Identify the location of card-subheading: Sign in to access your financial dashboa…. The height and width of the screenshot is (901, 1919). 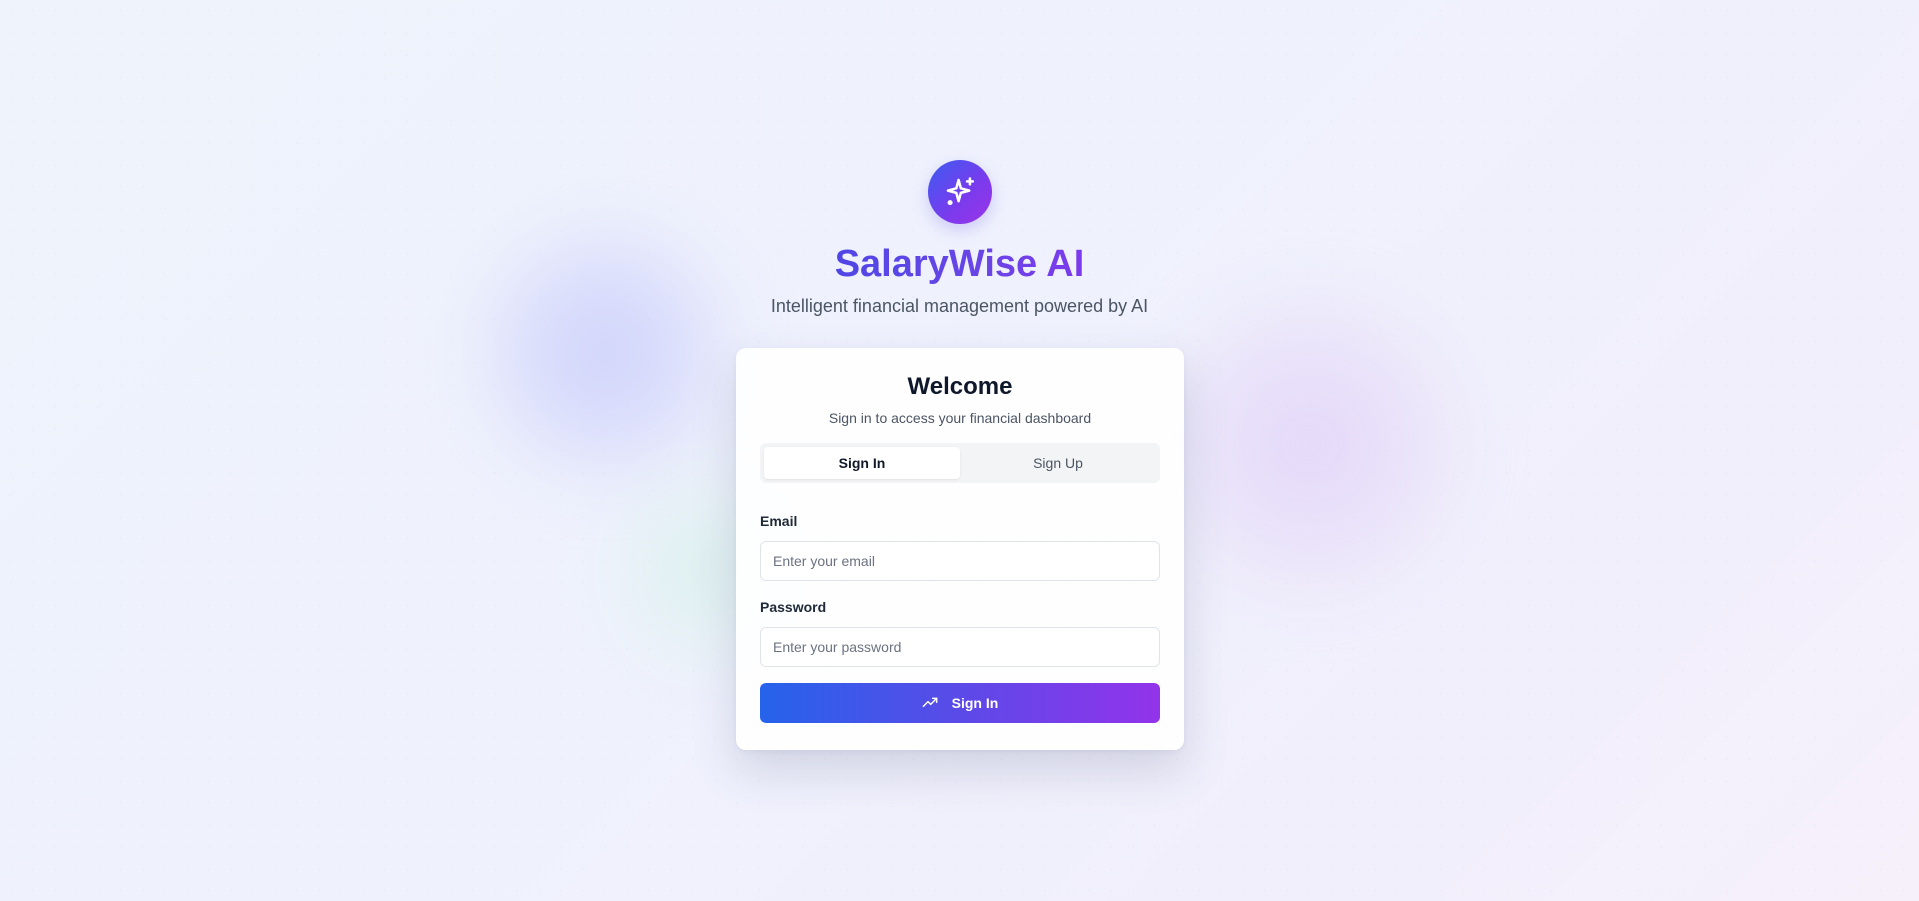
(960, 418).